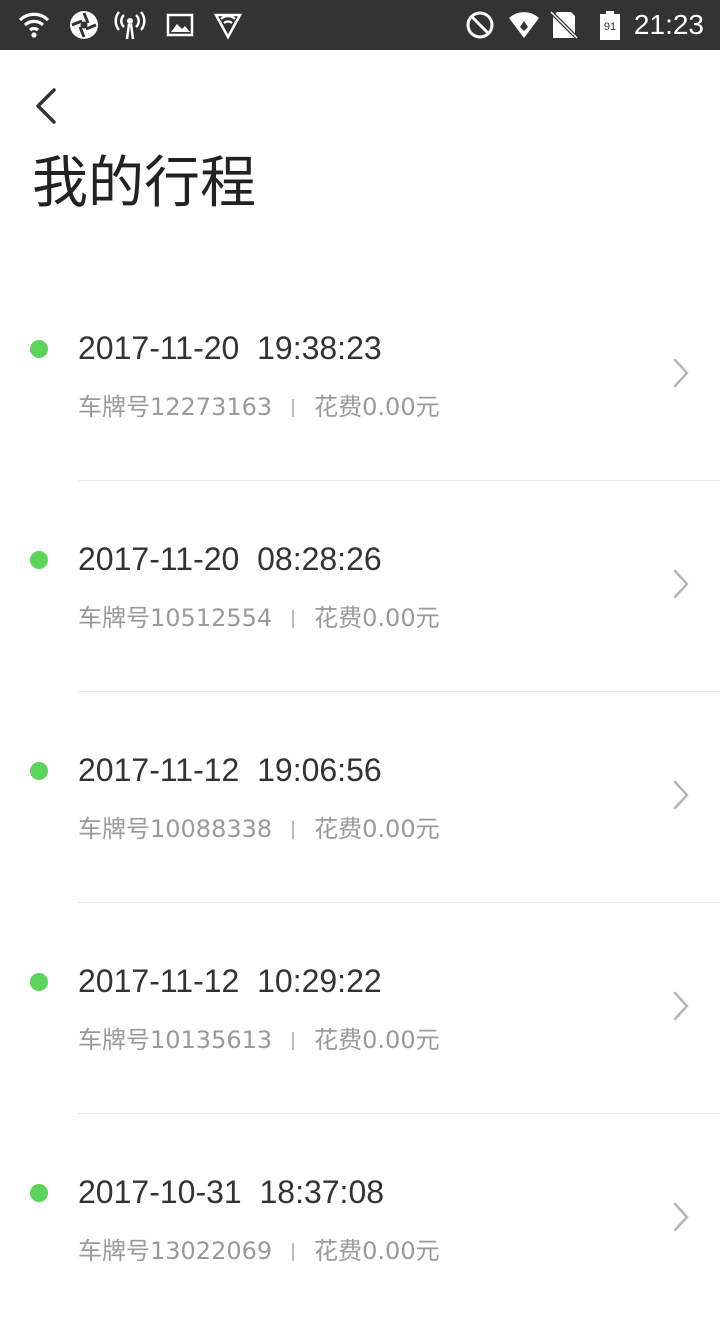  Describe the element at coordinates (84, 25) in the screenshot. I see `aperture-icon` at that location.